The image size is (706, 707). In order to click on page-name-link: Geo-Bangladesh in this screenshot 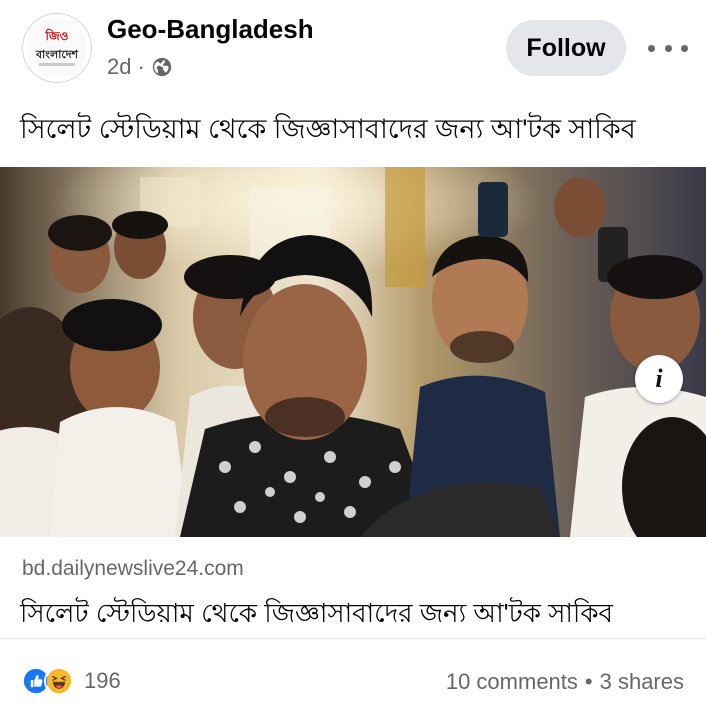, I will do `click(210, 29)`.